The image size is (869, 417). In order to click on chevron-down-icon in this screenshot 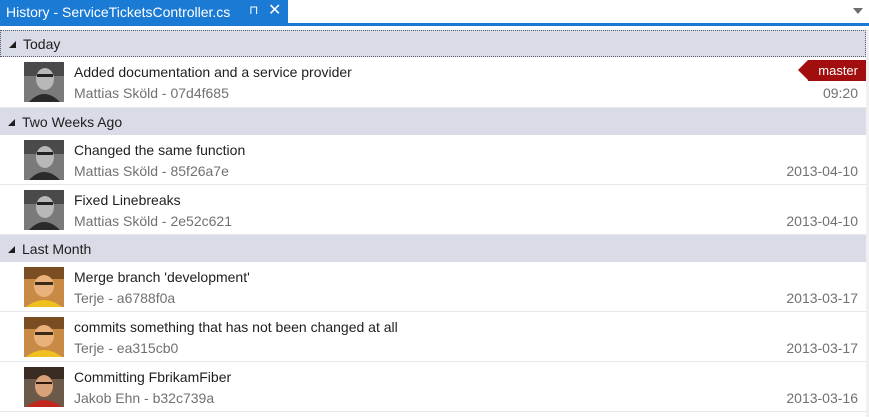, I will do `click(858, 11)`.